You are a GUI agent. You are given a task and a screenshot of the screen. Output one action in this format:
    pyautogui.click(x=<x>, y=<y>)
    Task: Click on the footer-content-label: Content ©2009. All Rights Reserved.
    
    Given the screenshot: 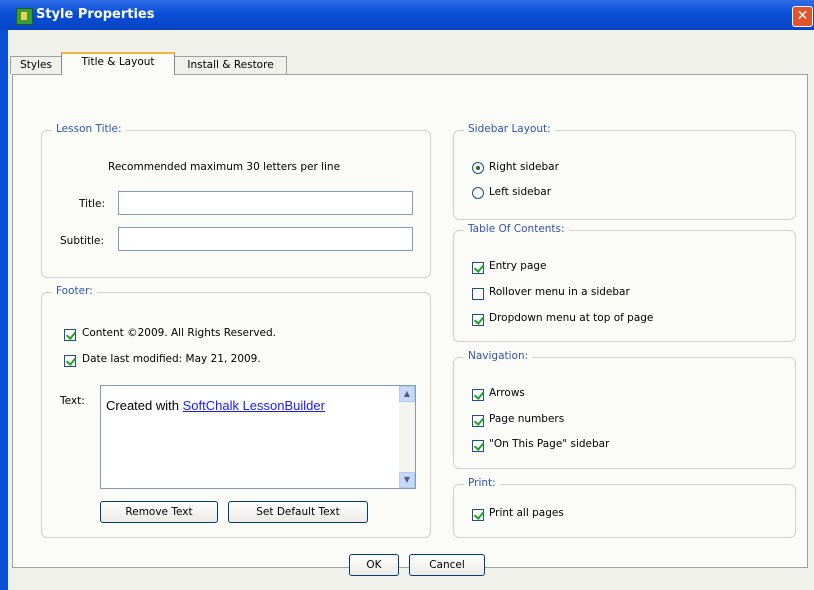 What is the action you would take?
    pyautogui.click(x=179, y=333)
    